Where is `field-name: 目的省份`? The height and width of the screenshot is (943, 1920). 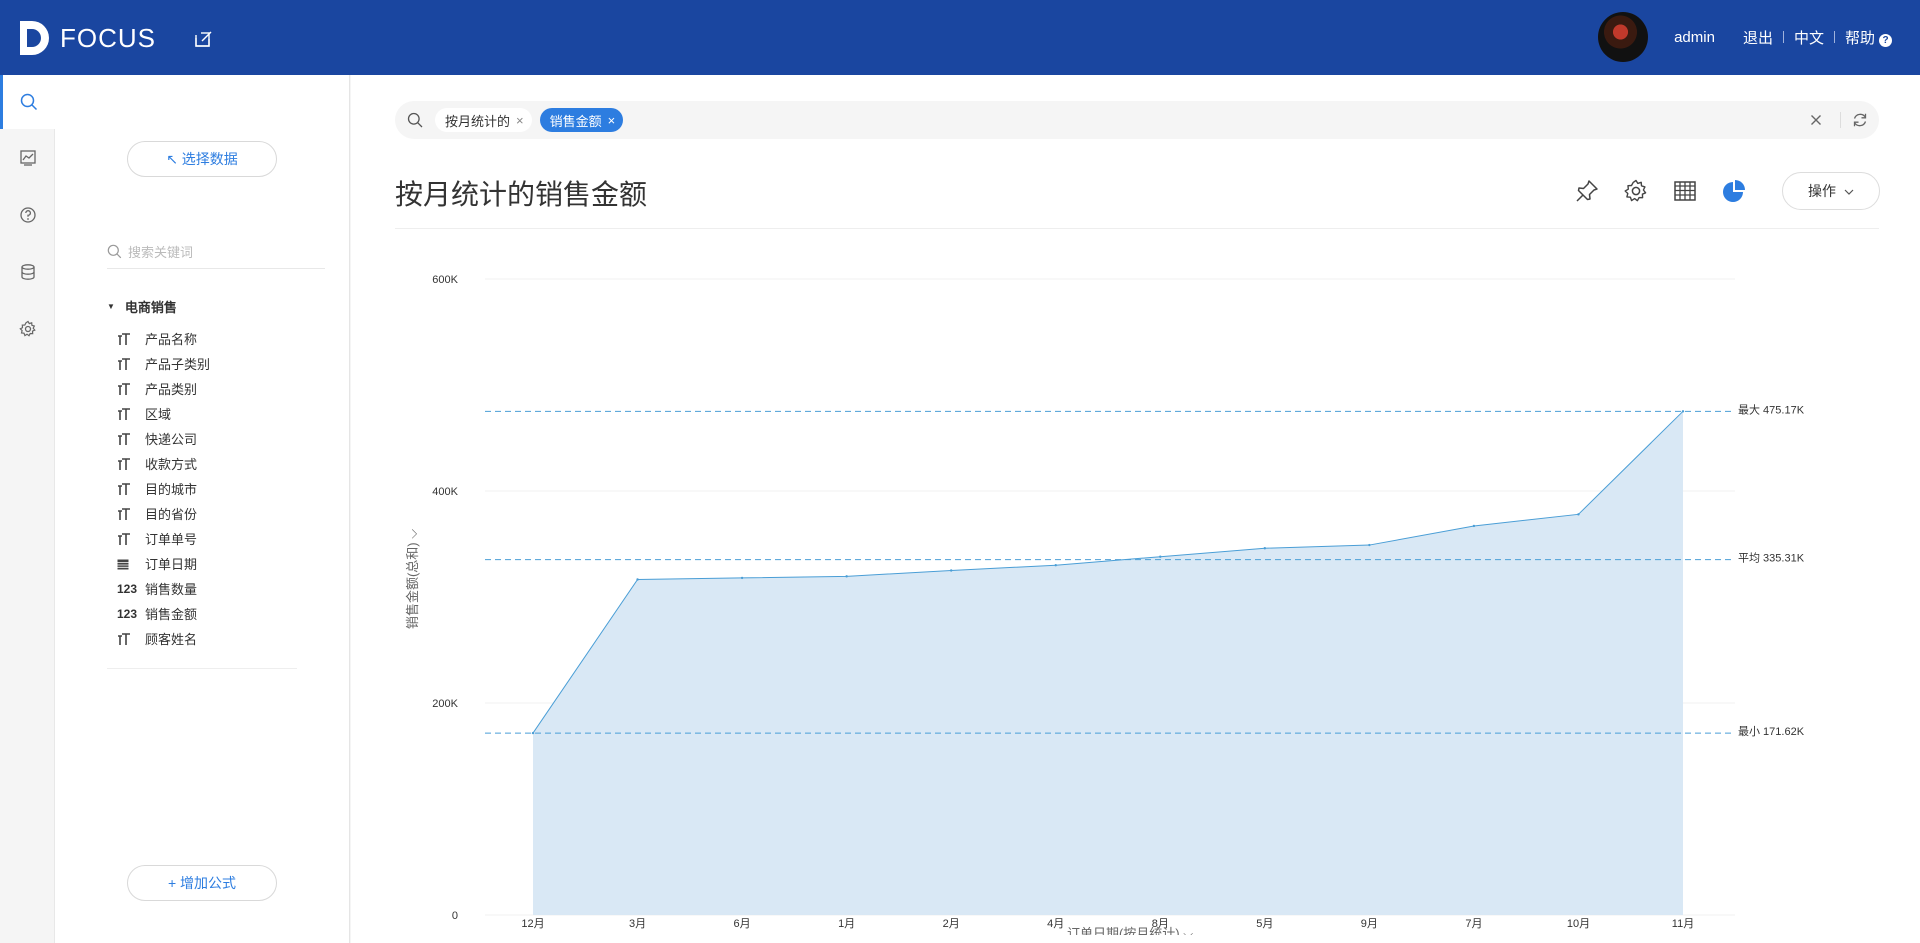 field-name: 目的省份 is located at coordinates (171, 514).